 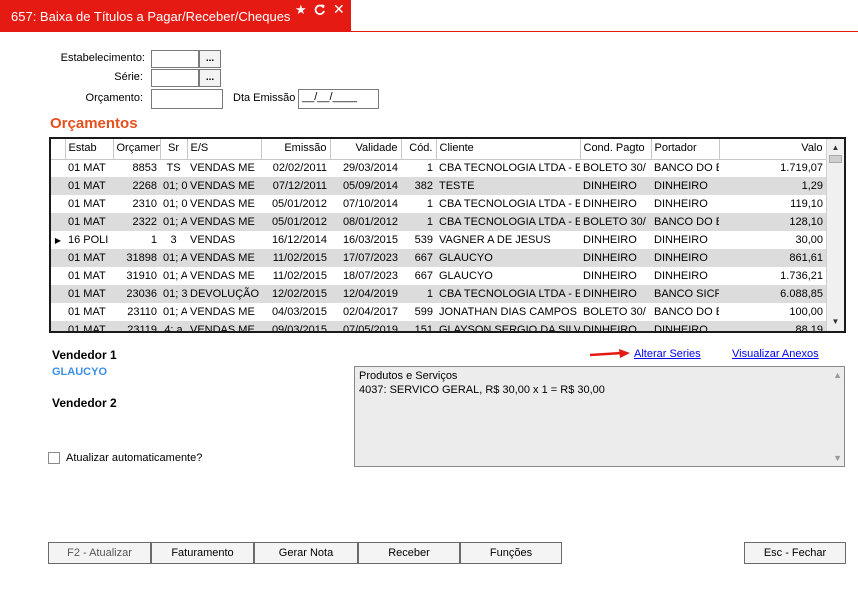 What do you see at coordinates (837, 458) in the screenshot?
I see `memo-scroll-down-icon: ▼` at bounding box center [837, 458].